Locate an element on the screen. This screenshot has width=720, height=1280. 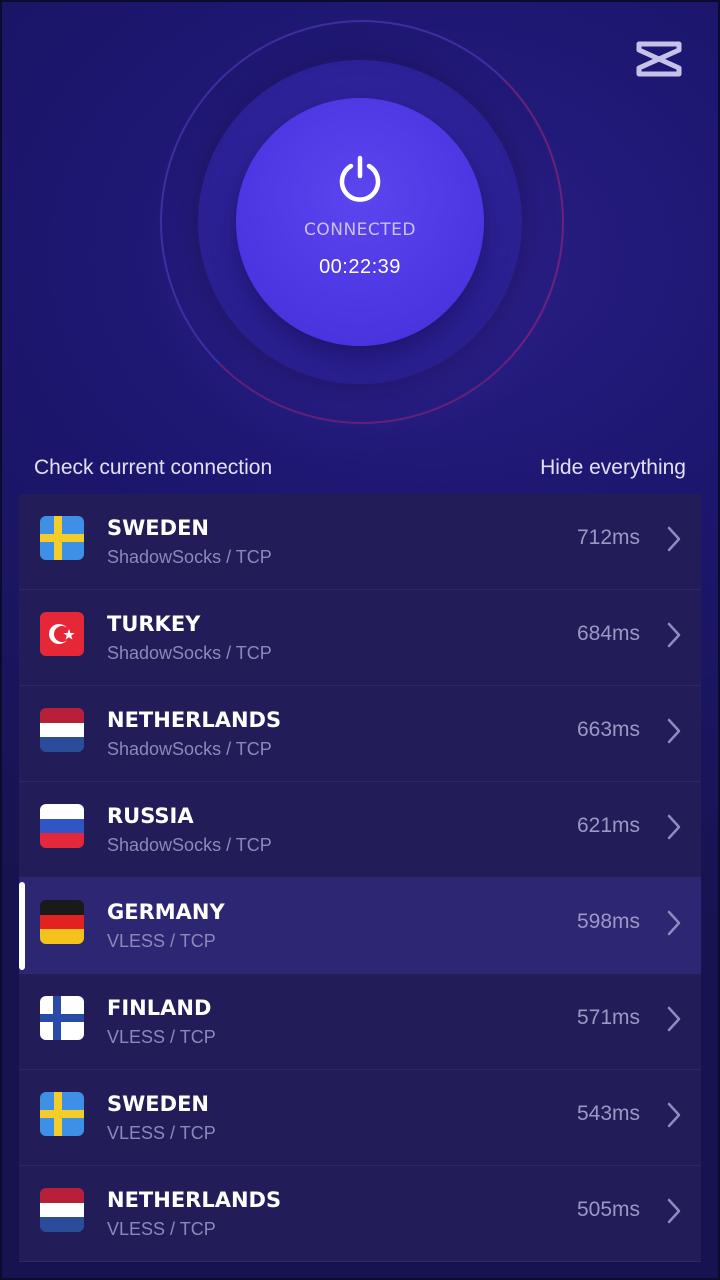
server-ping: 684ms is located at coordinates (608, 633).